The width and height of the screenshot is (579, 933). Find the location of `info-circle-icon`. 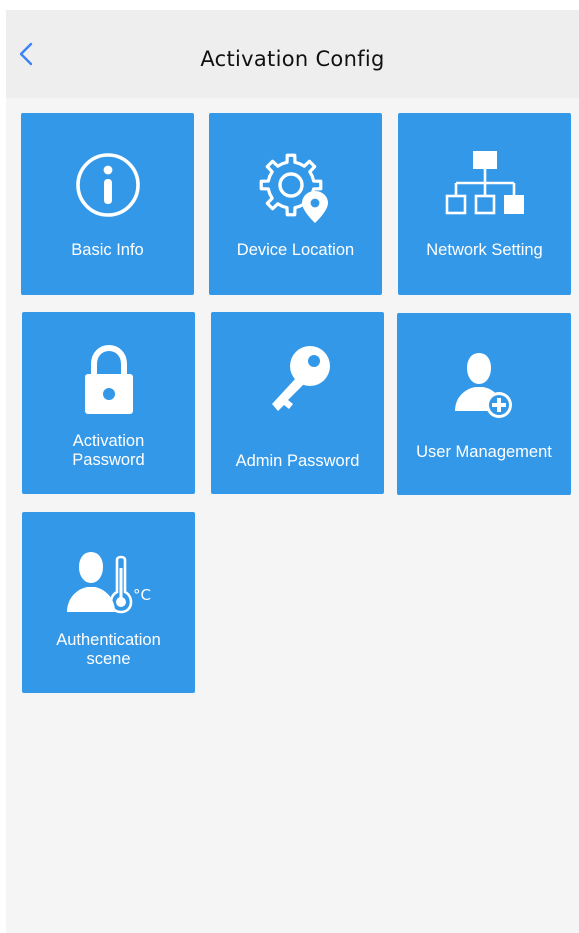

info-circle-icon is located at coordinates (107, 185).